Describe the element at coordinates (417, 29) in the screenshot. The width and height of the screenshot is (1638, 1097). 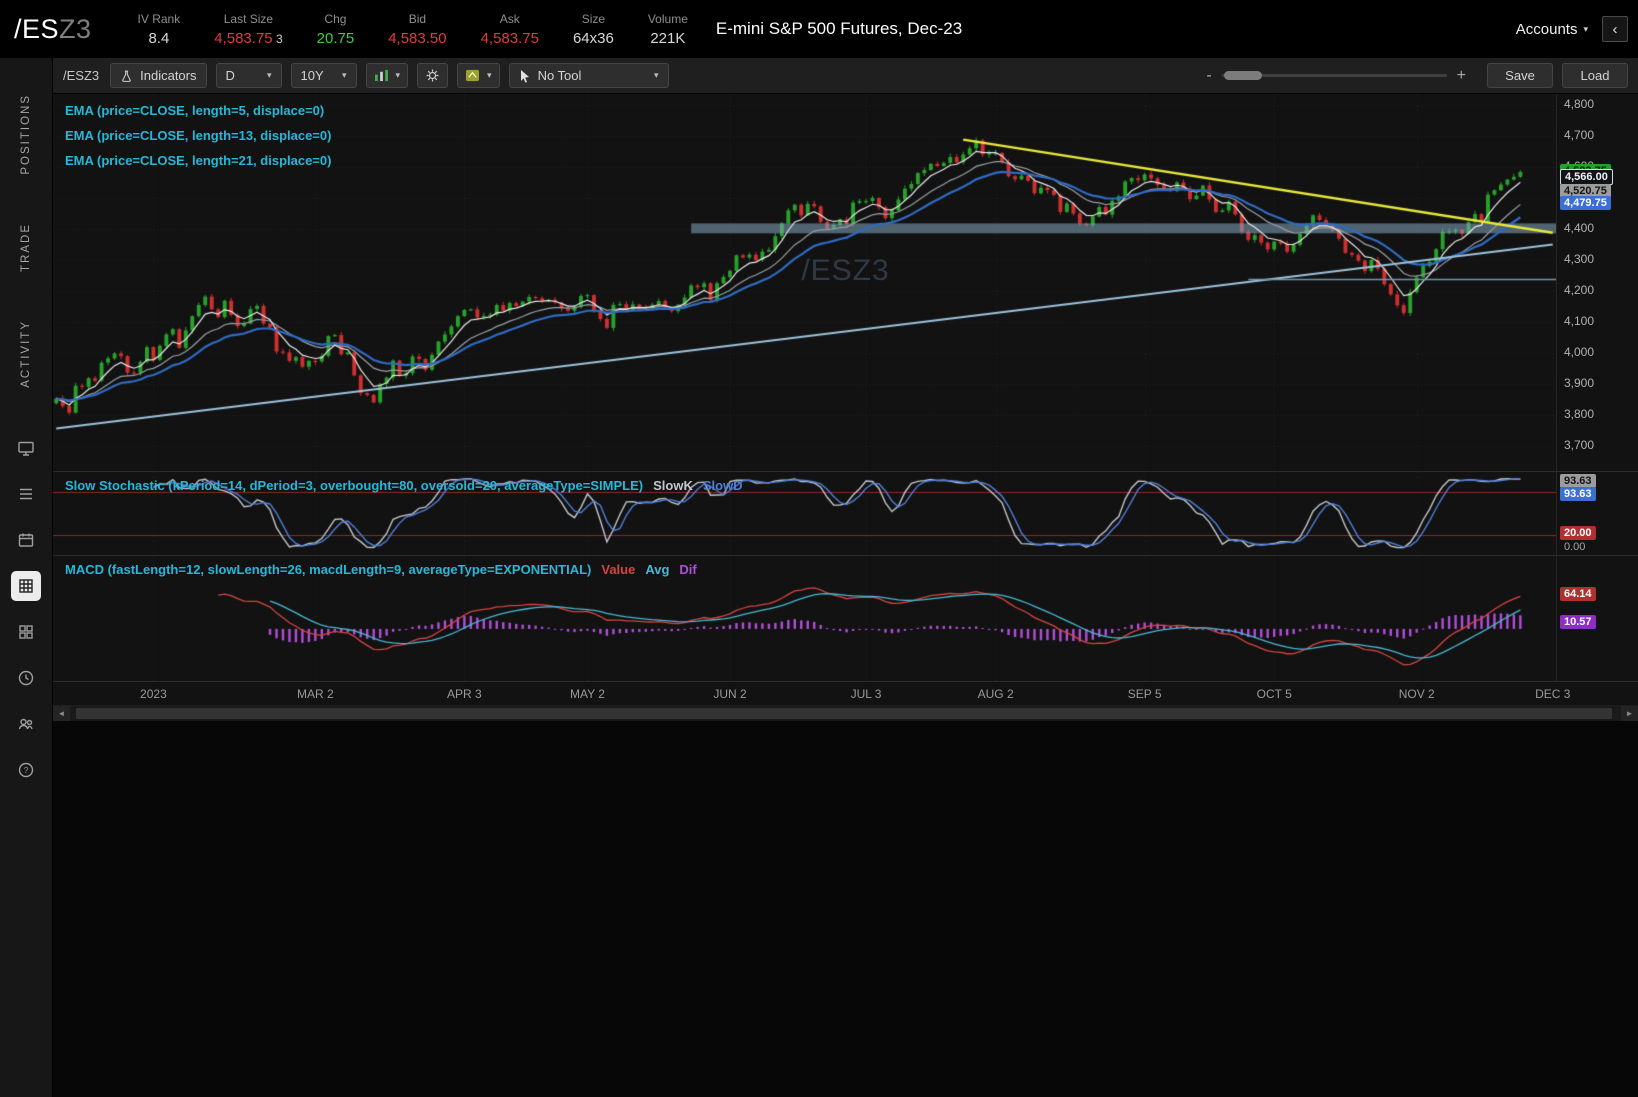
I see `quote-field-bid: Bid 4,583.50` at that location.